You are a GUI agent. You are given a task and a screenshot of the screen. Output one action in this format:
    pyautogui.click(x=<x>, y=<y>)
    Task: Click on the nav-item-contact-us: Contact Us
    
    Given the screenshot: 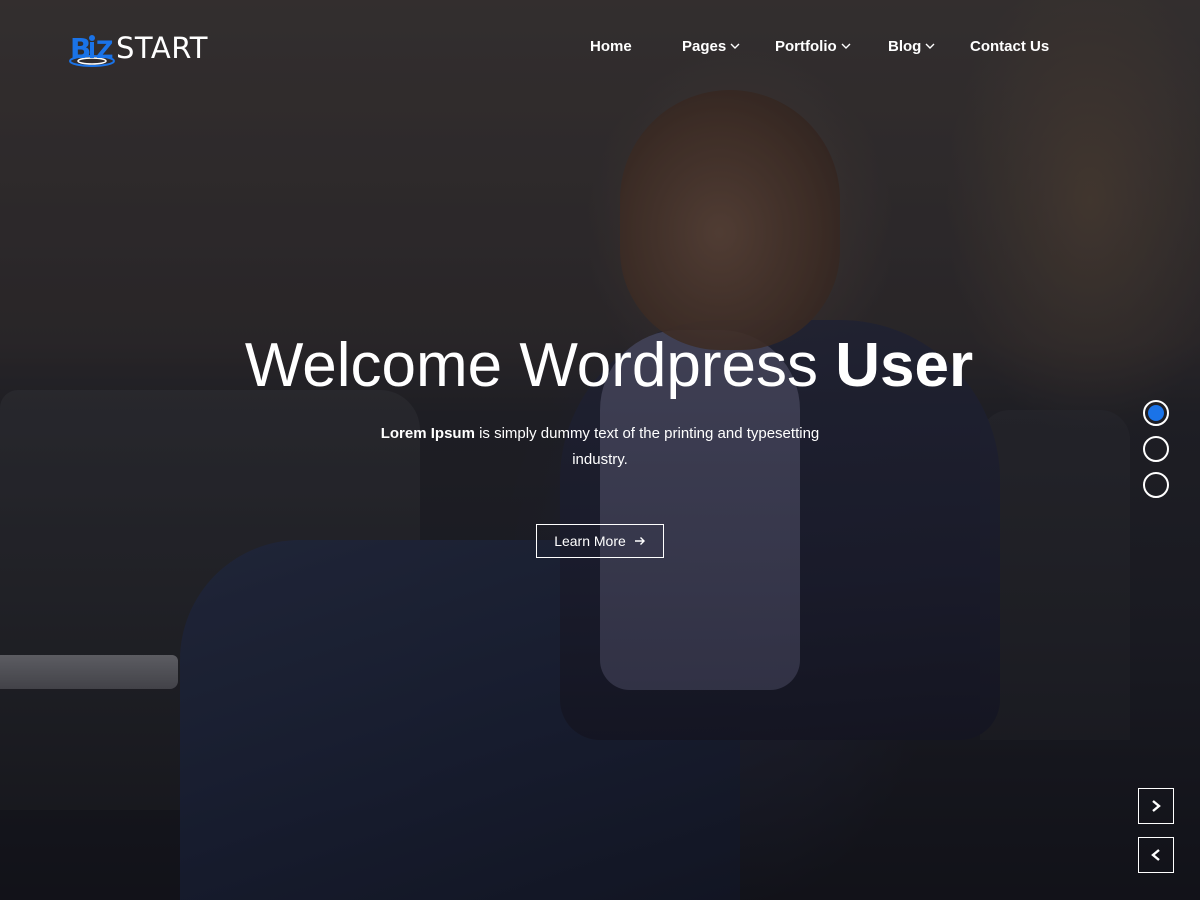 What is the action you would take?
    pyautogui.click(x=1009, y=46)
    